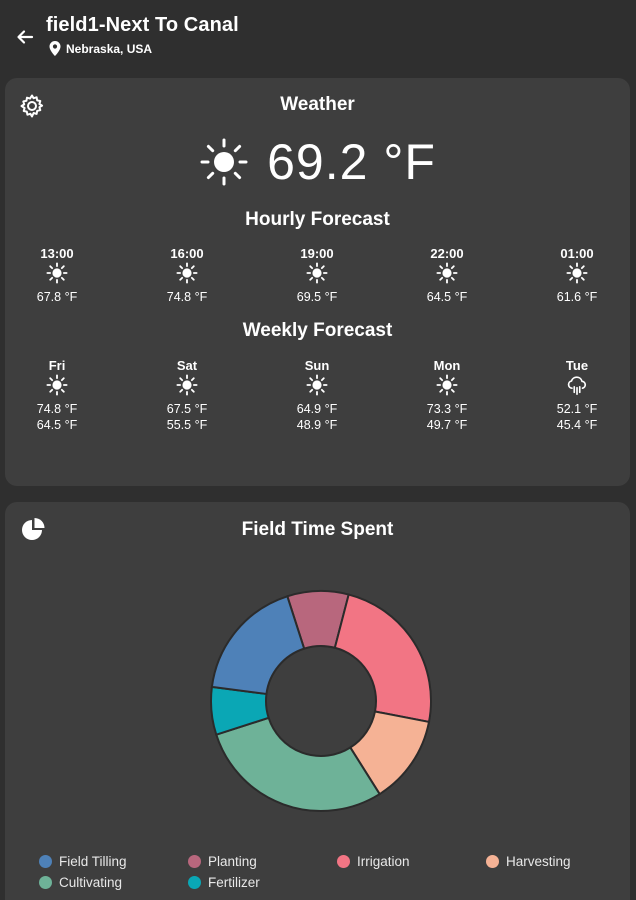  I want to click on page-title: field1-Next To Canal, so click(142, 25).